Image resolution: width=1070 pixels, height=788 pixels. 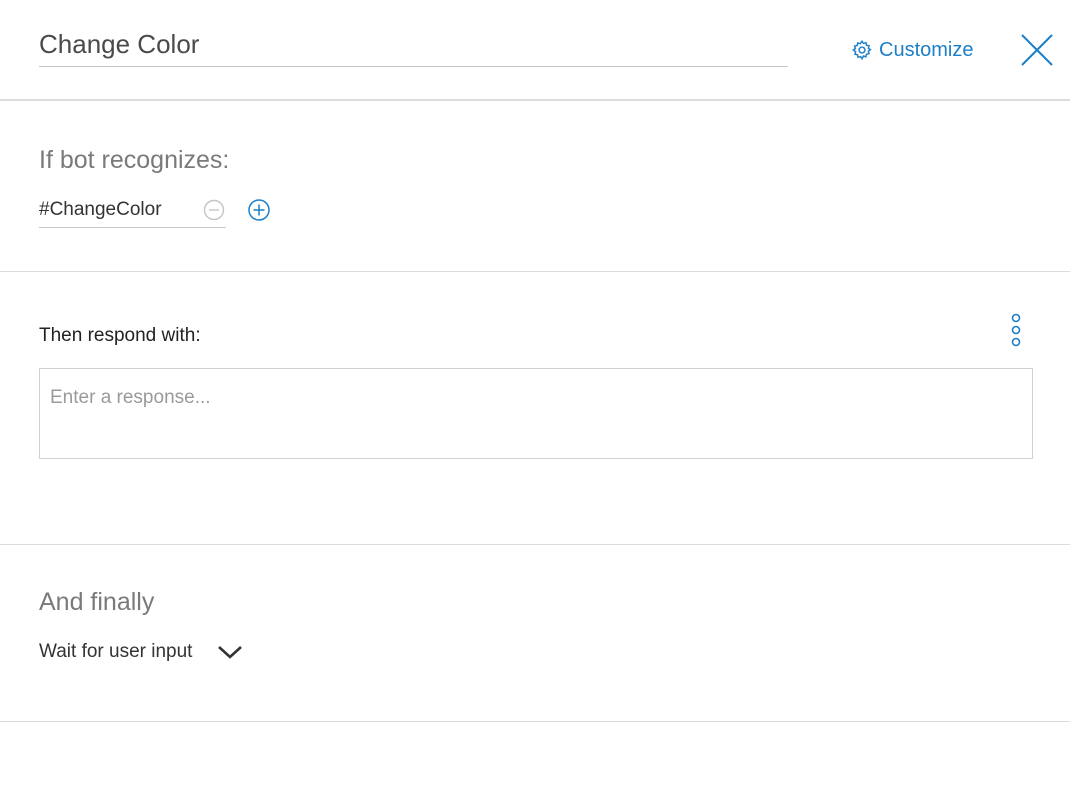 I want to click on response-input, so click(x=536, y=413).